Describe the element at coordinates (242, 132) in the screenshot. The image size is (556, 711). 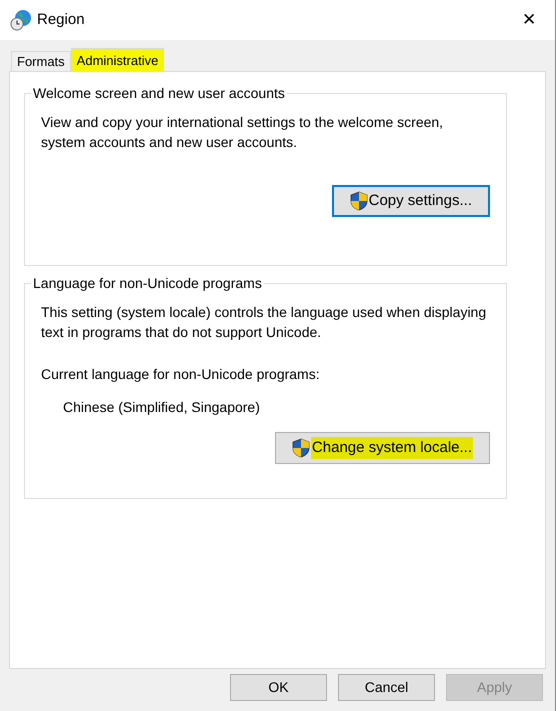
I see `description-text: View and copy your international settings to the welcome screen, system accounts and new user accounts.` at that location.